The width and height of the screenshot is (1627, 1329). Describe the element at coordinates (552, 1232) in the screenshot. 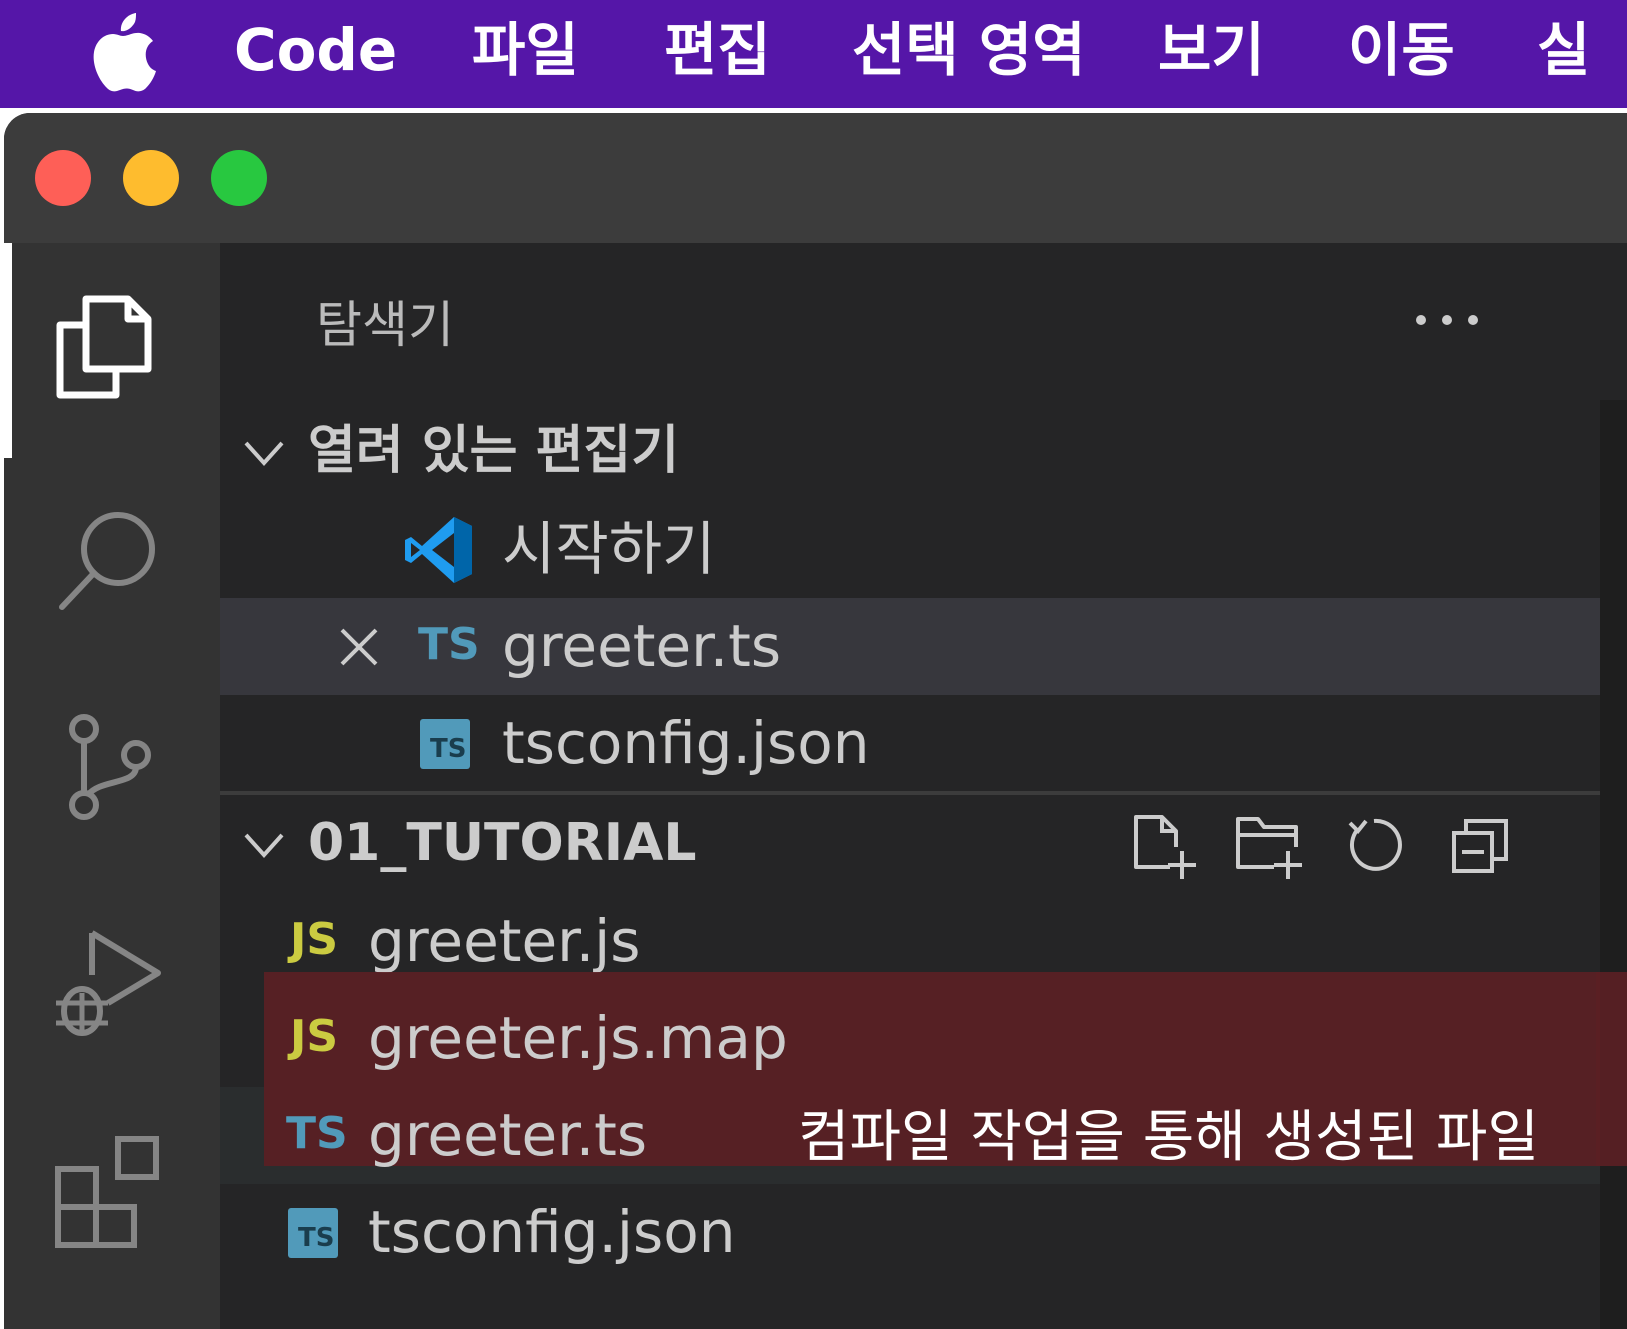

I see `file-label: tsconfig.json` at that location.